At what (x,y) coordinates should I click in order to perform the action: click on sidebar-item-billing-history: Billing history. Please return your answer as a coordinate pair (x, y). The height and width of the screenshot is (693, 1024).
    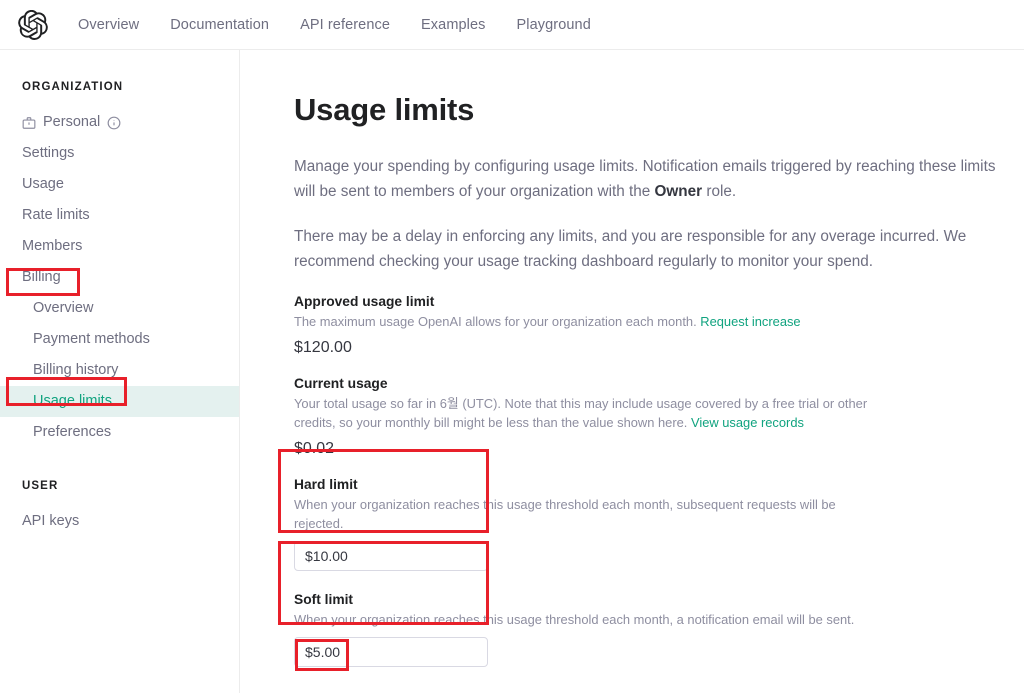
    Looking at the image, I should click on (119, 370).